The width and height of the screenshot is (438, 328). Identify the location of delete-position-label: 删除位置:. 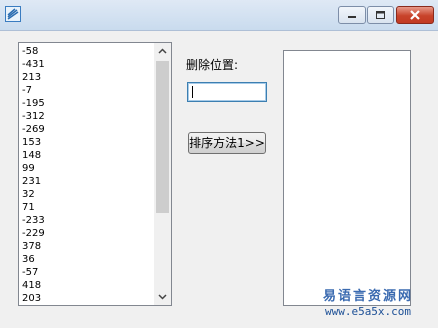
(212, 65).